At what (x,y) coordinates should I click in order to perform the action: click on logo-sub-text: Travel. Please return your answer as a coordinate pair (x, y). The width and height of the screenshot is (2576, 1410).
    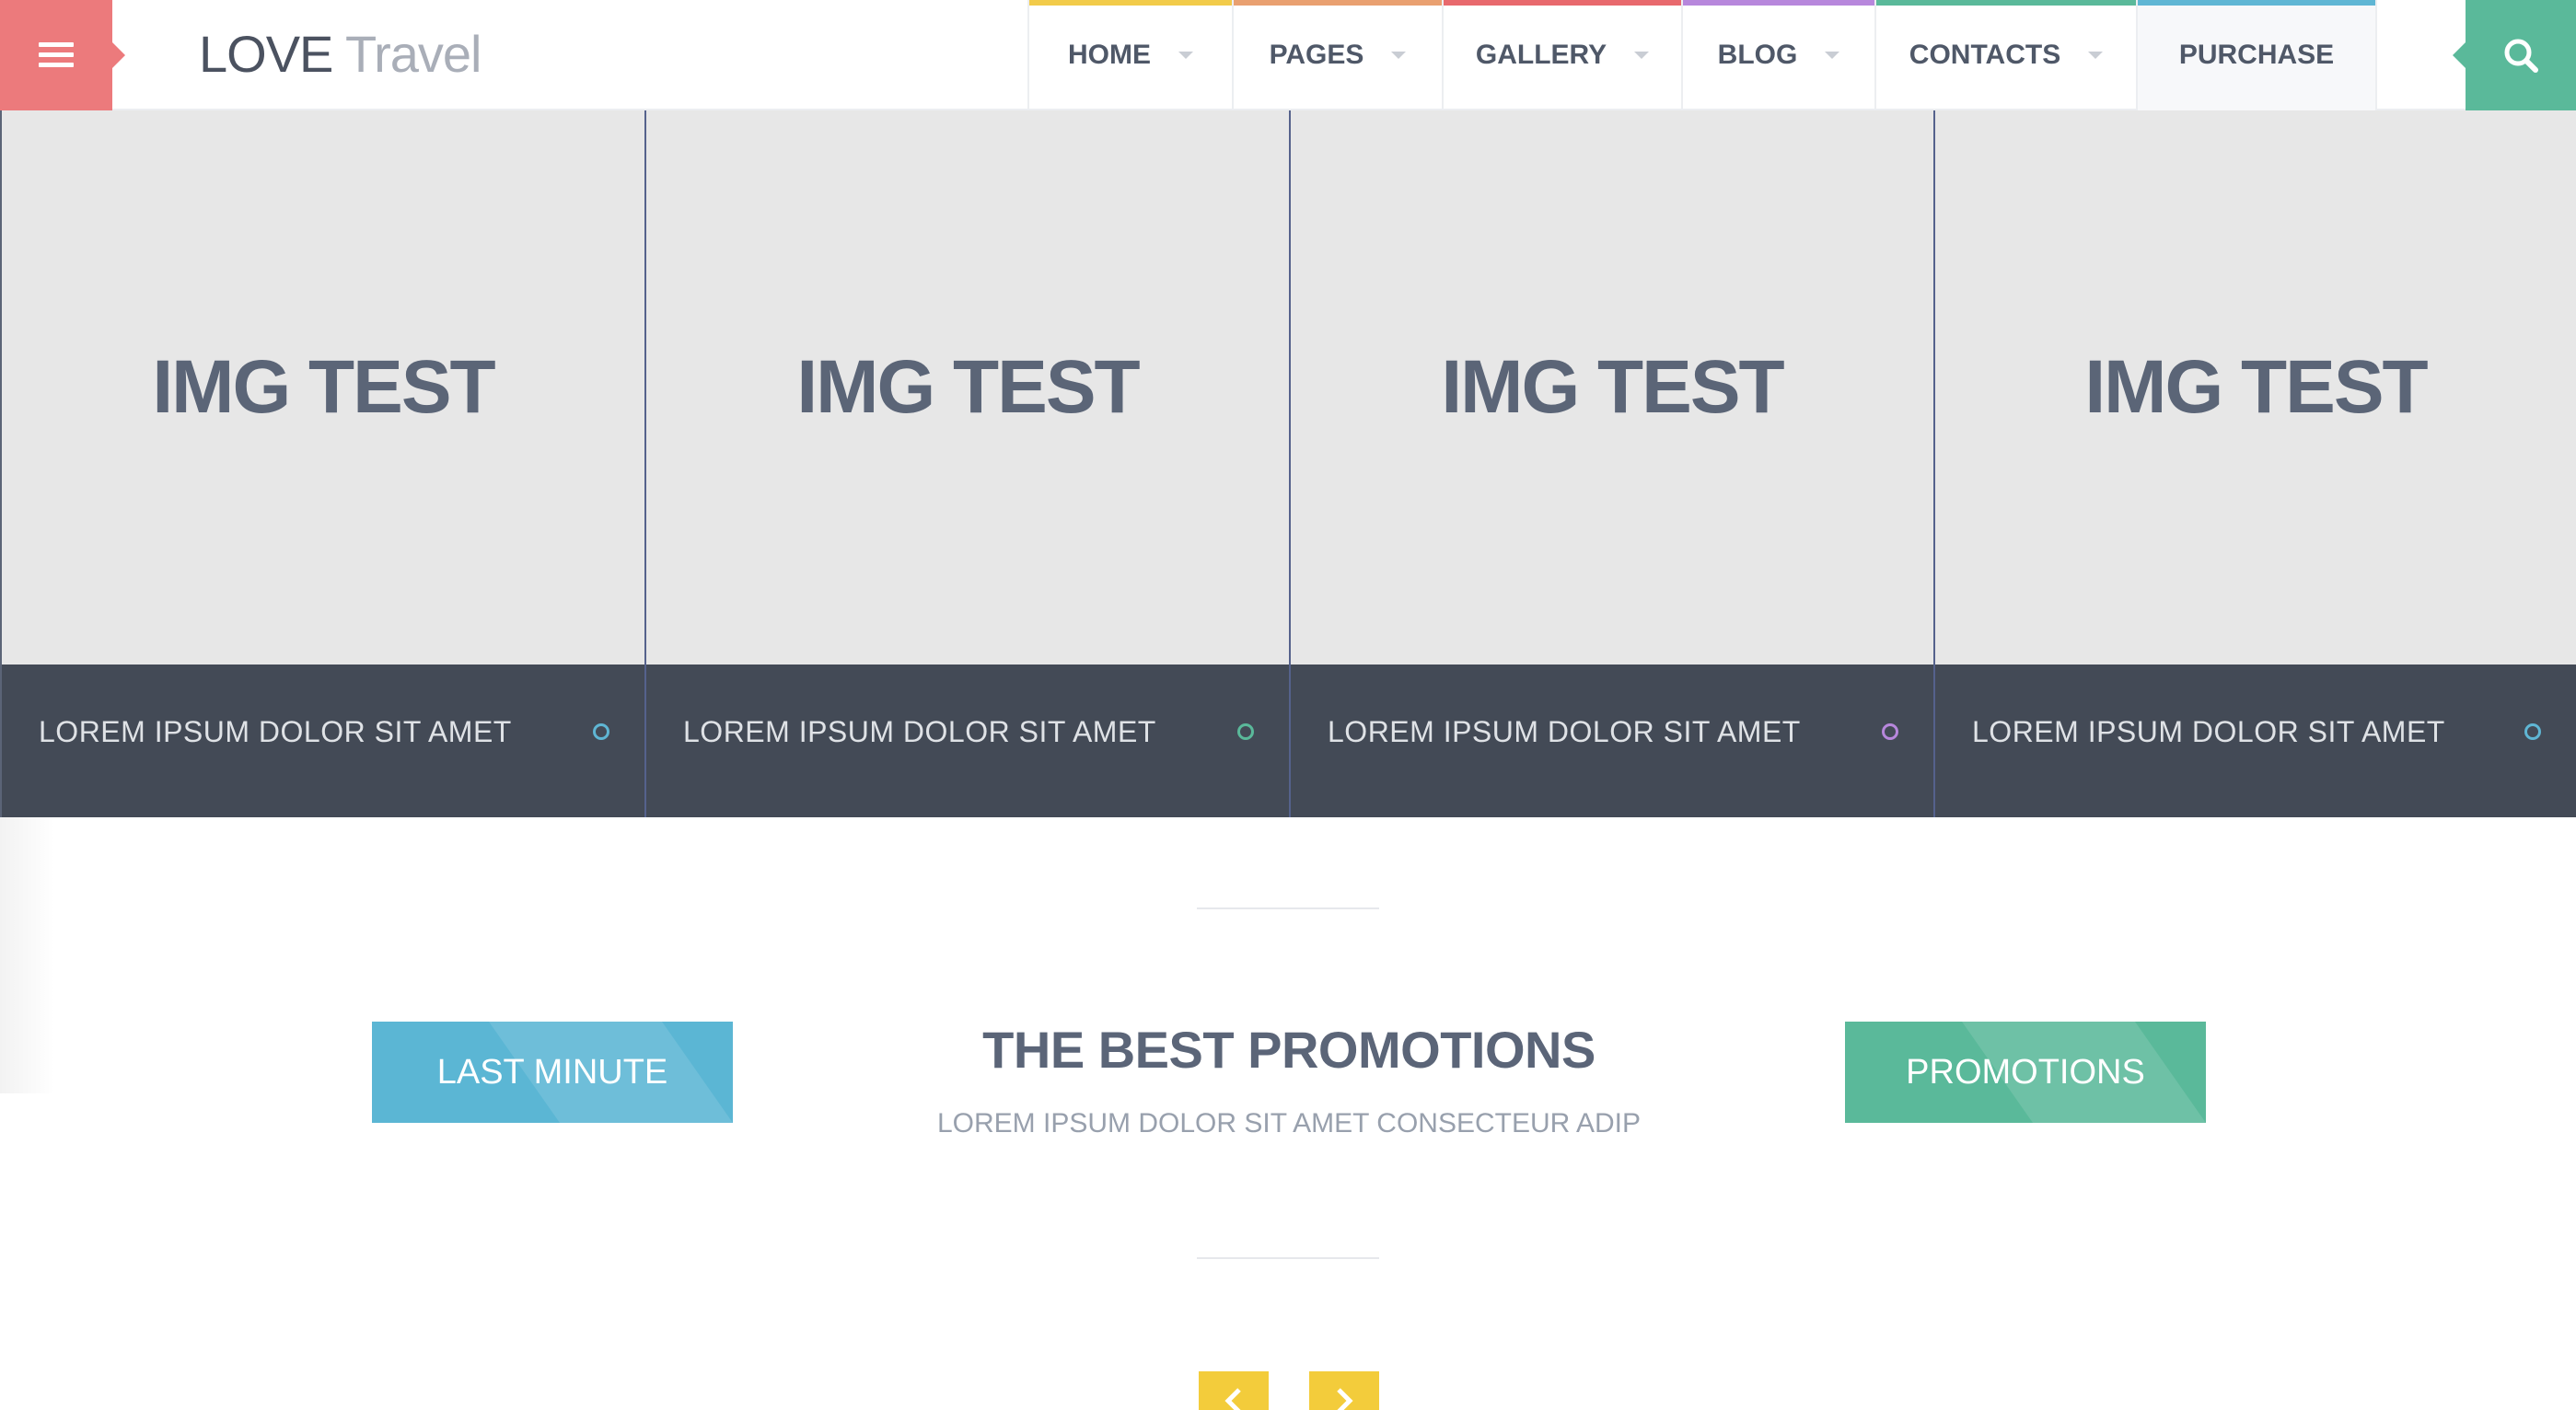
    Looking at the image, I should click on (413, 54).